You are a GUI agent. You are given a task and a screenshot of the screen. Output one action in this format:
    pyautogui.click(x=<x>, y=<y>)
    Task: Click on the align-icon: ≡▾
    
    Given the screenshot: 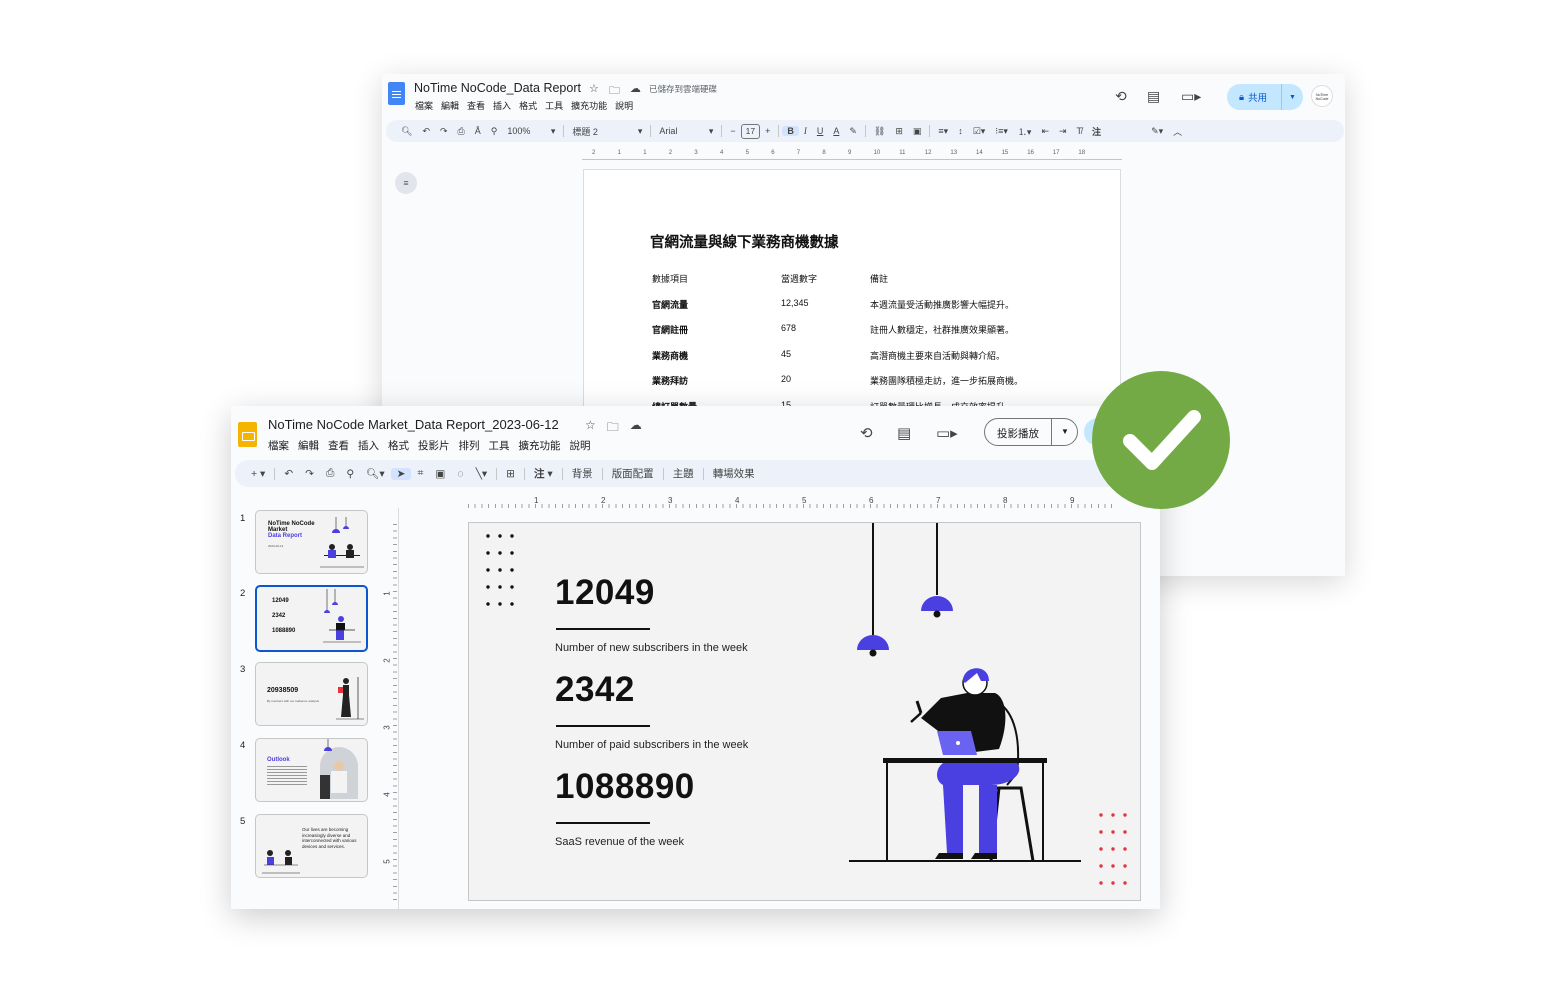 What is the action you would take?
    pyautogui.click(x=943, y=131)
    